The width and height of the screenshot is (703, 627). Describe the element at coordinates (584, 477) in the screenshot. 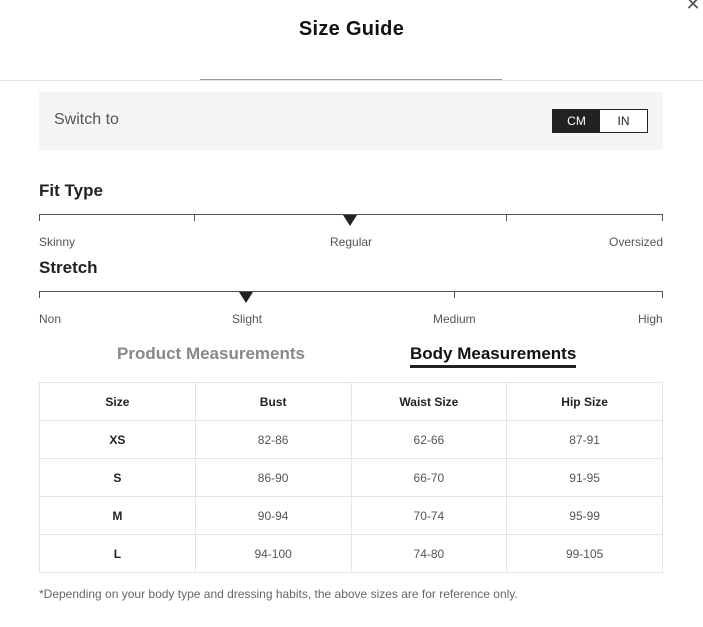

I see `cell-hip: 91-95` at that location.